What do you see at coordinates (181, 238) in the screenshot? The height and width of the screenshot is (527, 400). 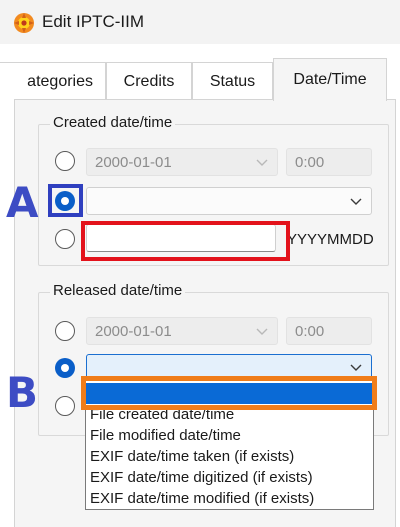 I see `created-date-text-input` at bounding box center [181, 238].